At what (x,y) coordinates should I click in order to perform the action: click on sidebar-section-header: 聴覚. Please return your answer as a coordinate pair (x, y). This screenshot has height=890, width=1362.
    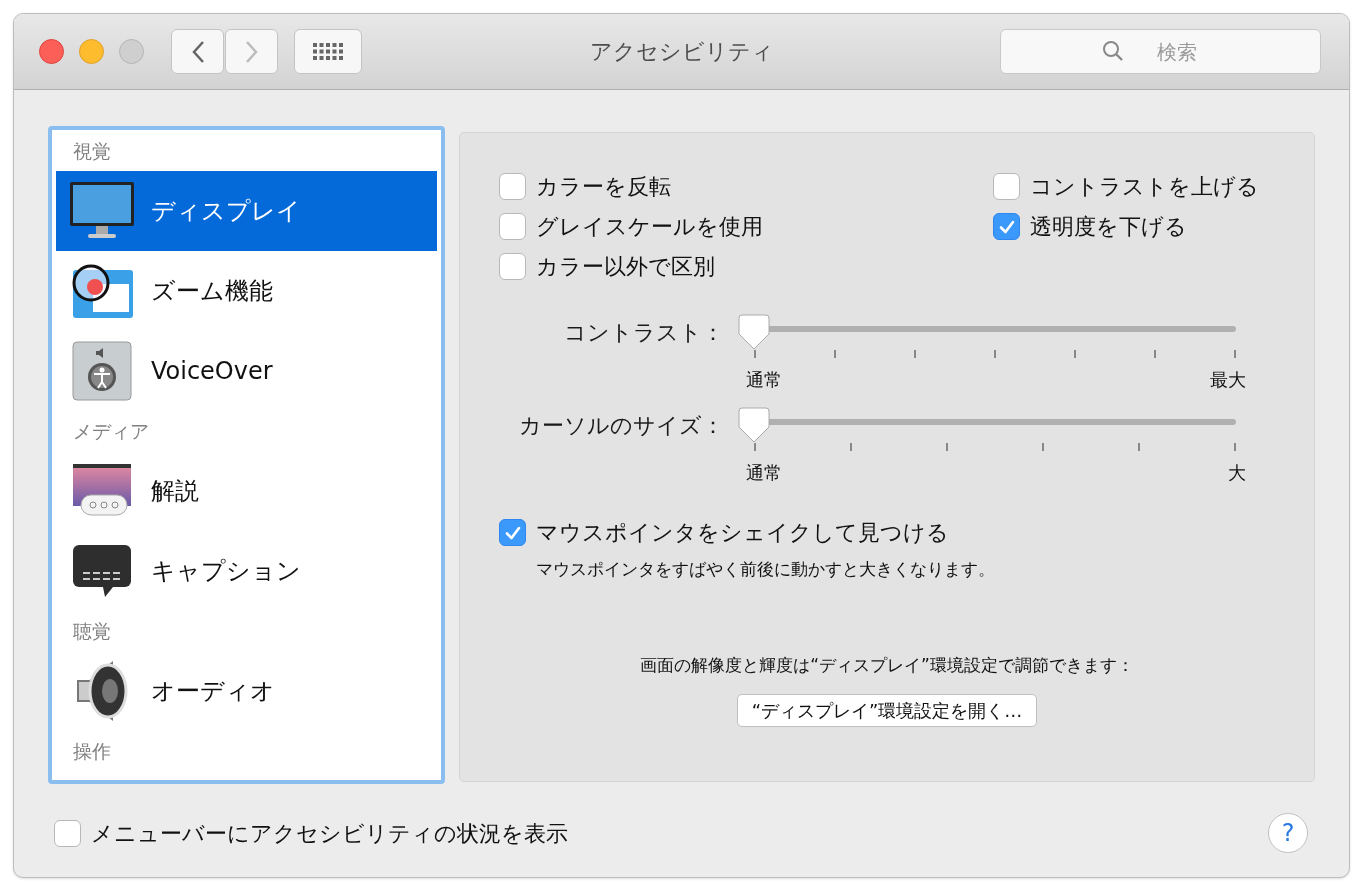
    Looking at the image, I should click on (92, 631).